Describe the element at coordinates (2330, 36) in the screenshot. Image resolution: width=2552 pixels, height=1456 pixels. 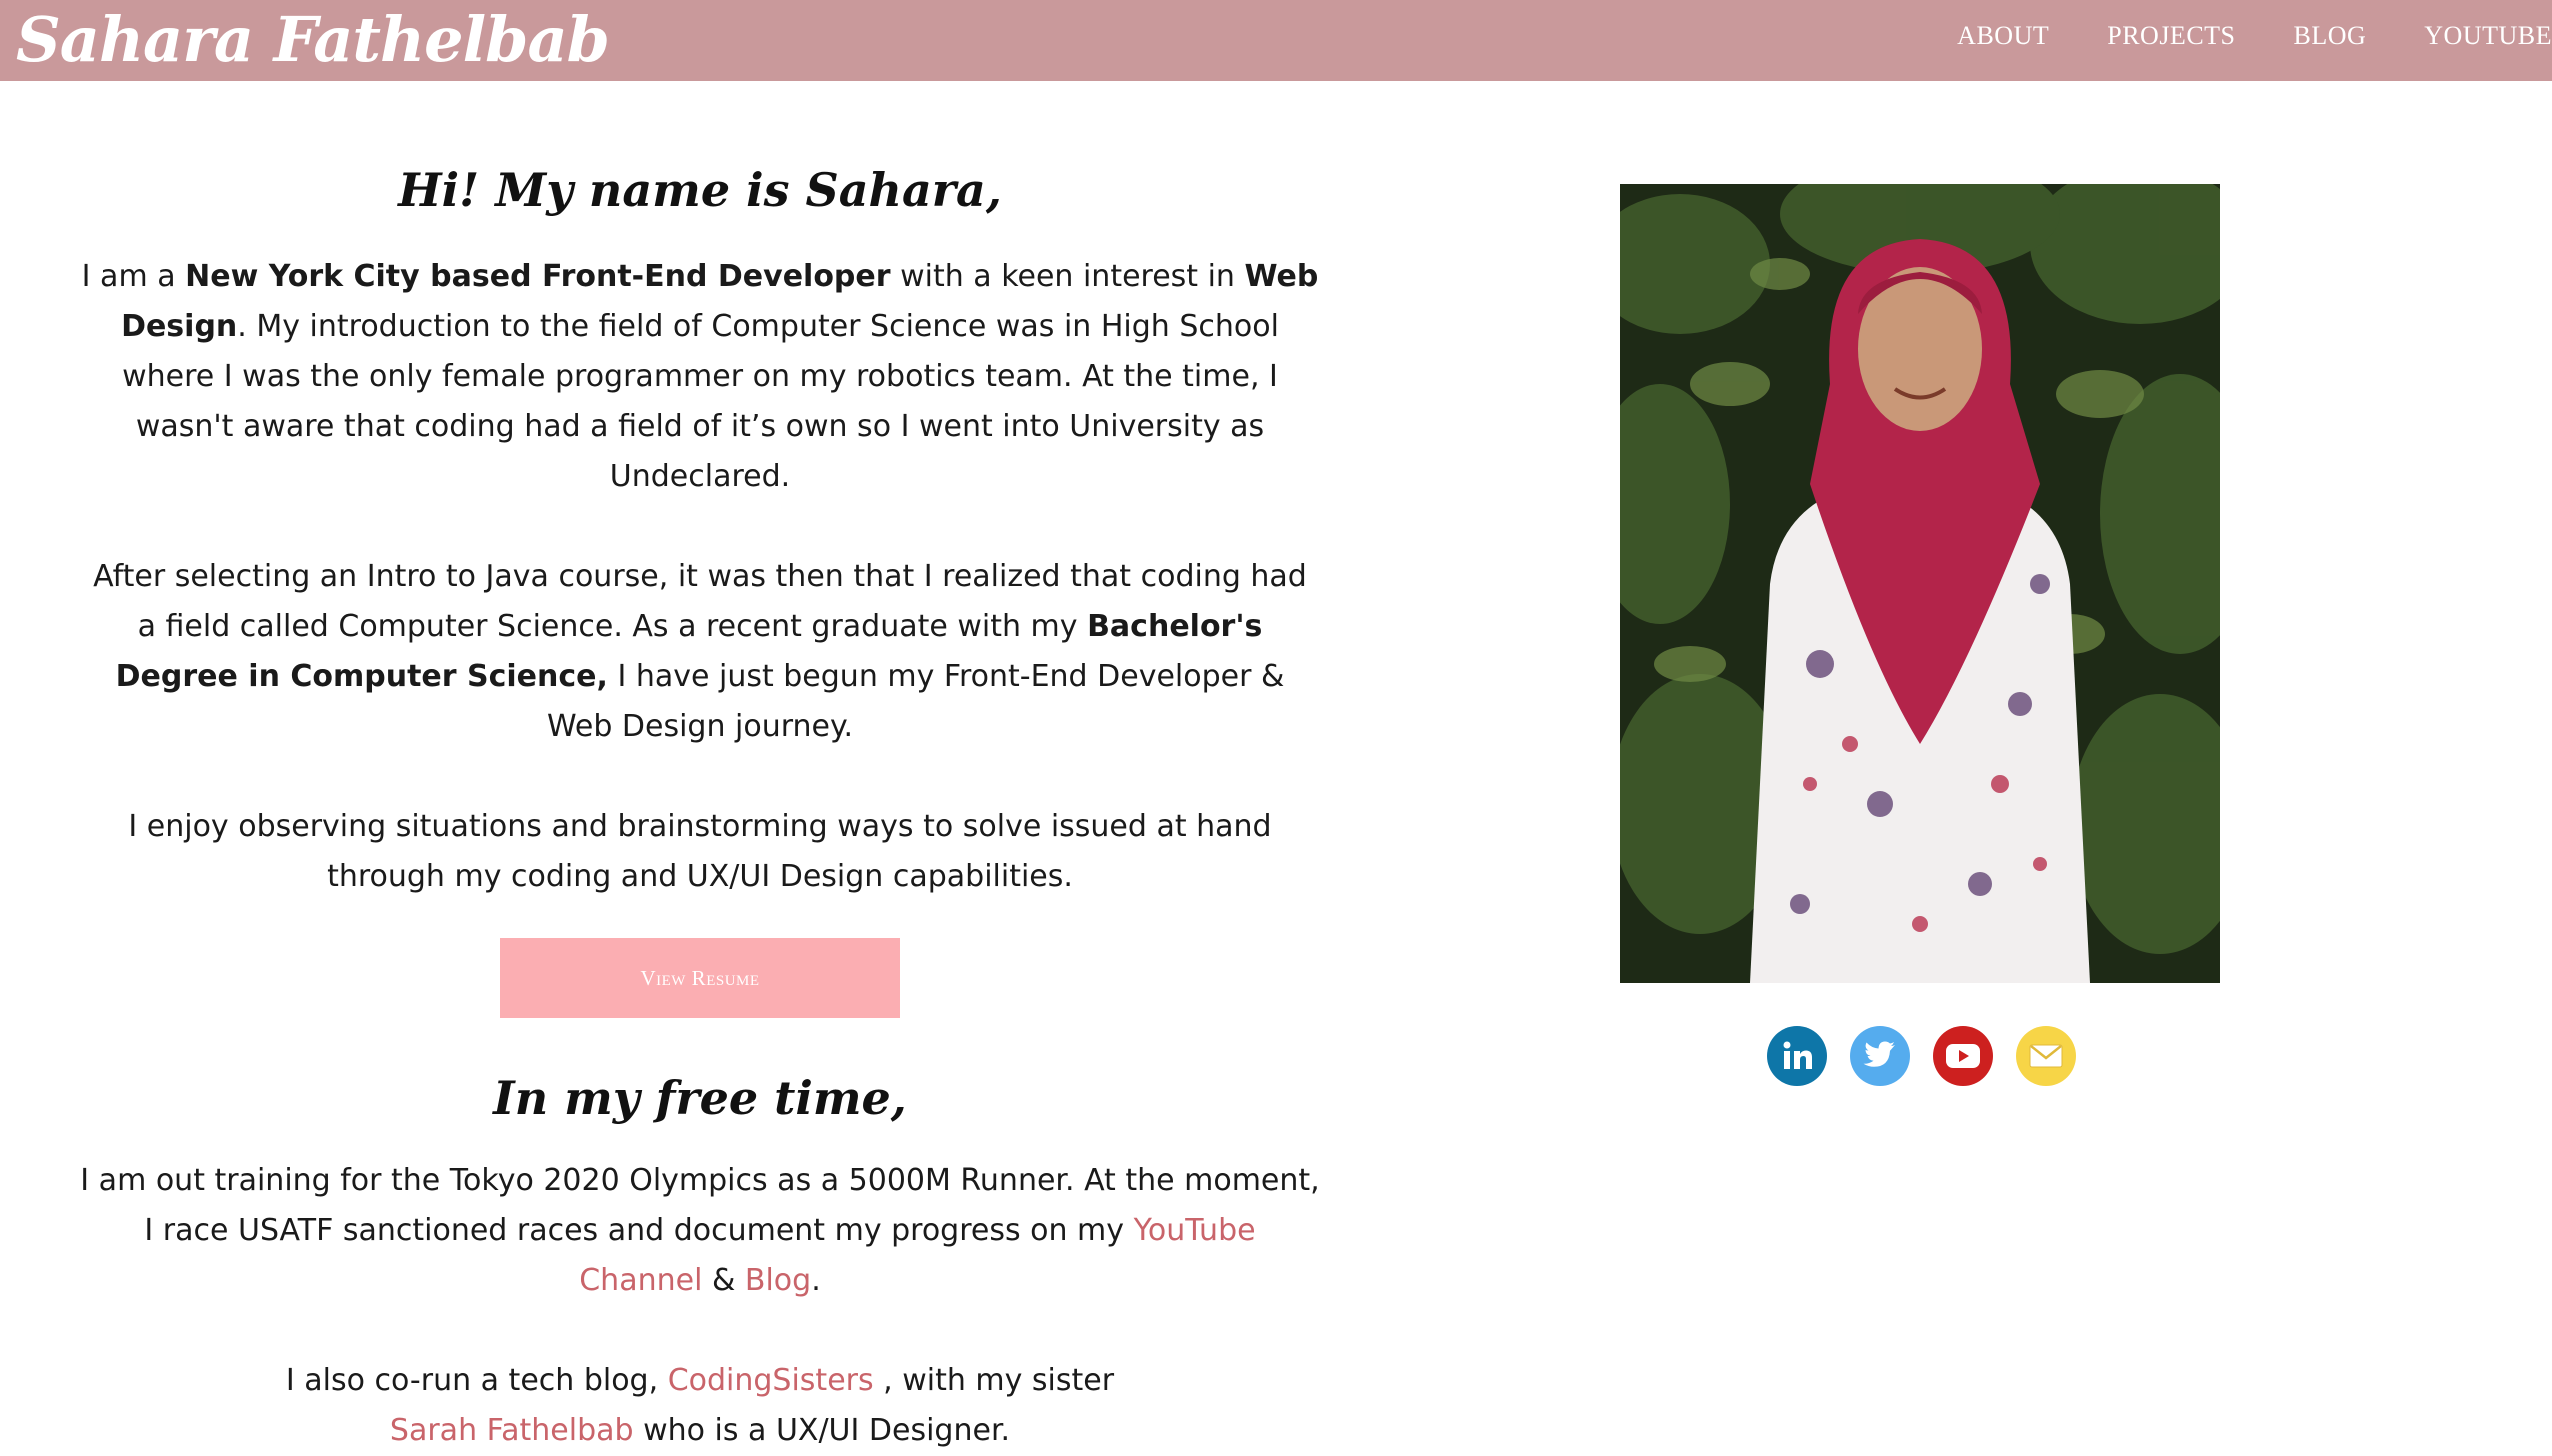
I see `nav-blog: BLOG` at that location.